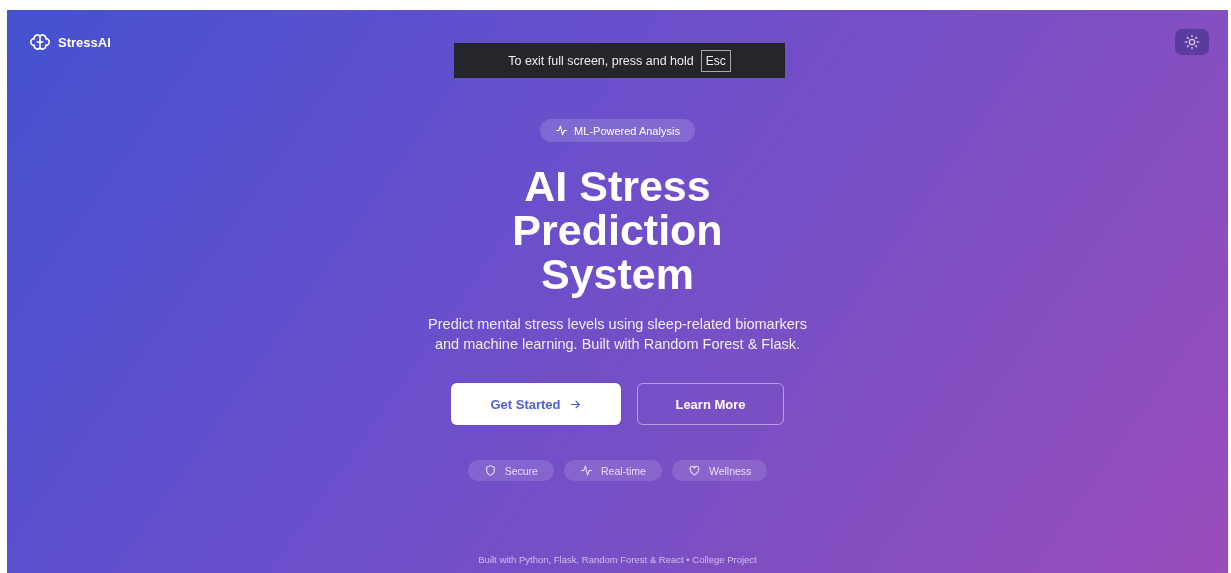 The width and height of the screenshot is (1231, 573). Describe the element at coordinates (617, 230) in the screenshot. I see `hero-title: AI Stress Prediction System` at that location.